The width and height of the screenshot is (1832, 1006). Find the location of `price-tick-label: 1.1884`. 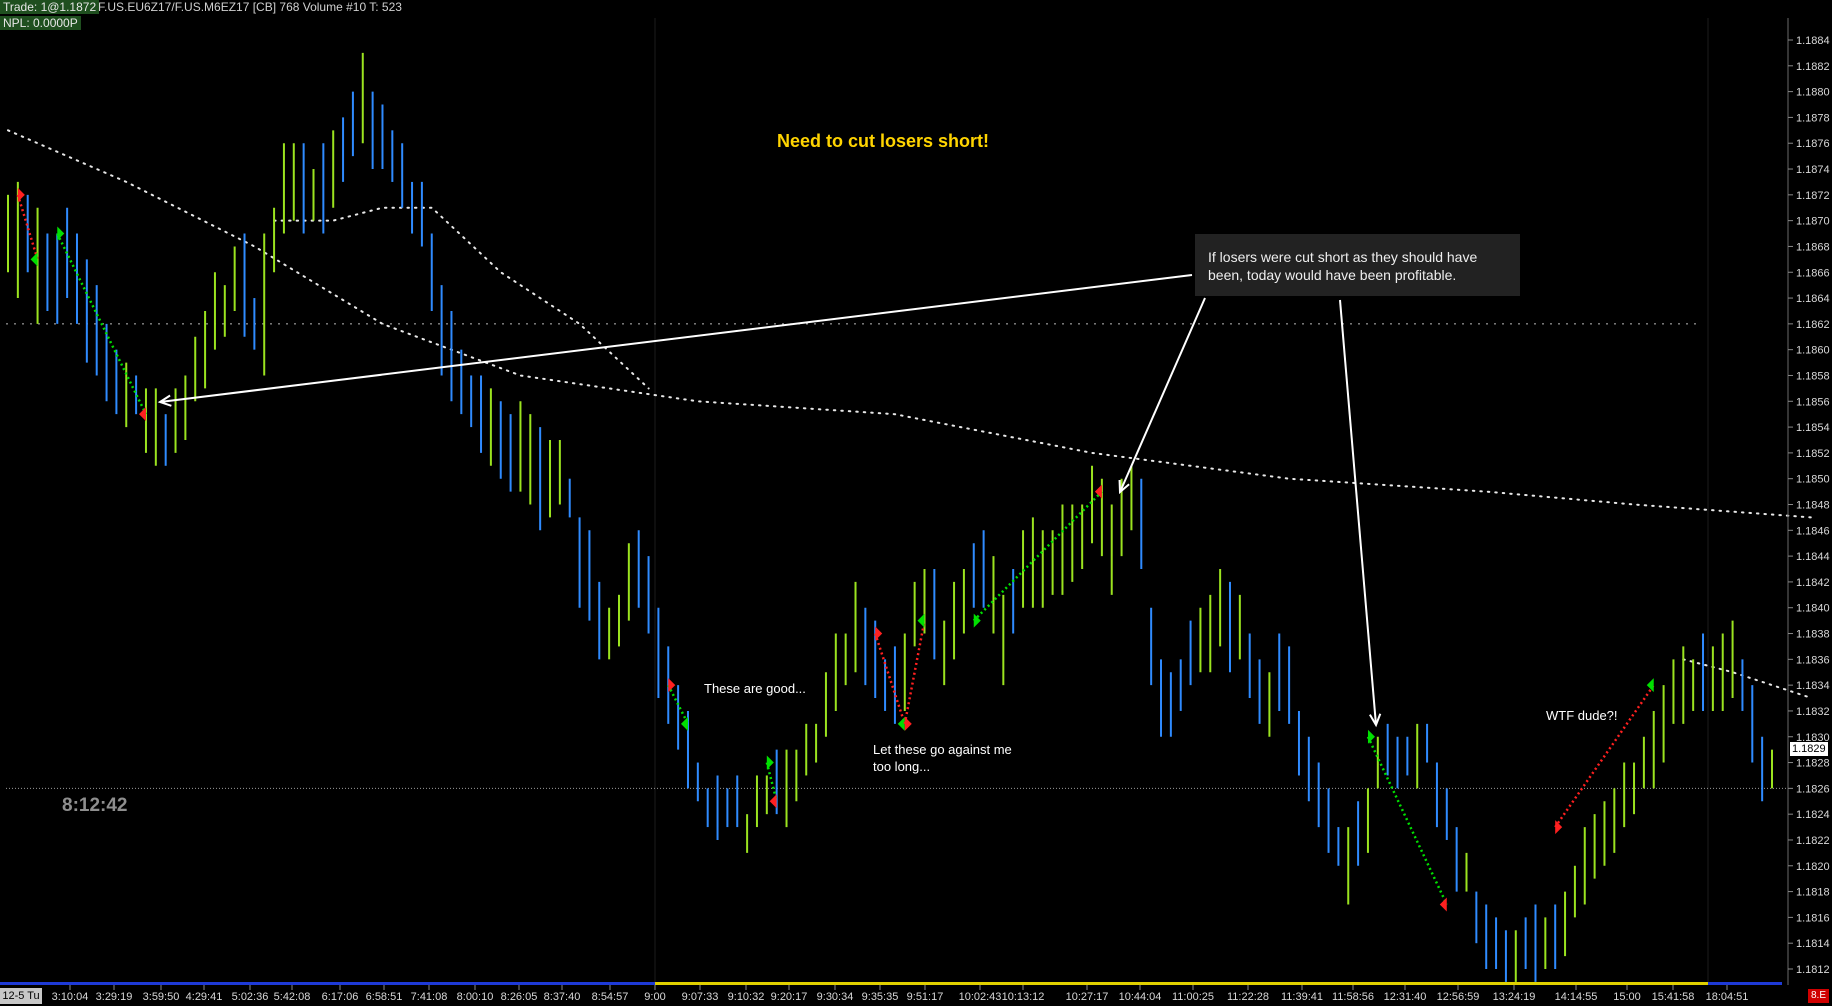

price-tick-label: 1.1884 is located at coordinates (1813, 41).